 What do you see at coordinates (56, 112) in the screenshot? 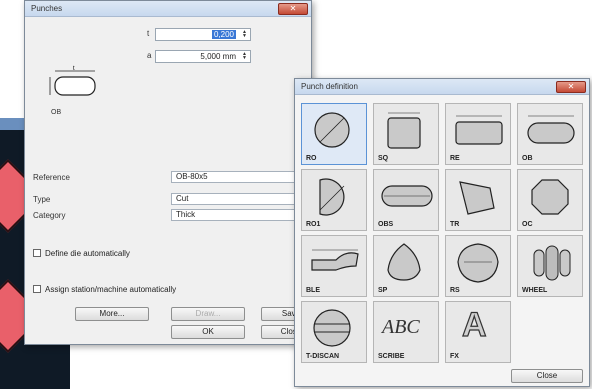
I see `preview-code: OB` at bounding box center [56, 112].